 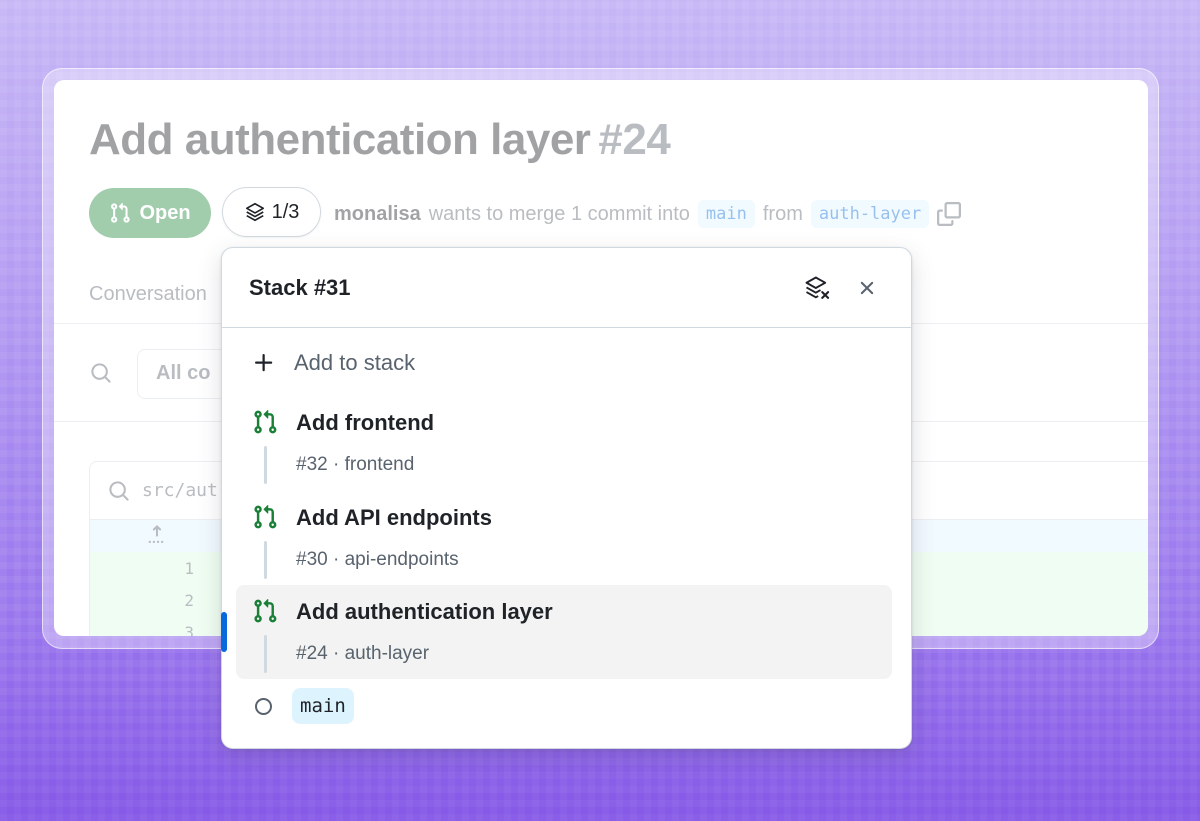 What do you see at coordinates (424, 611) in the screenshot?
I see `stack-item-title: Add authentication layer` at bounding box center [424, 611].